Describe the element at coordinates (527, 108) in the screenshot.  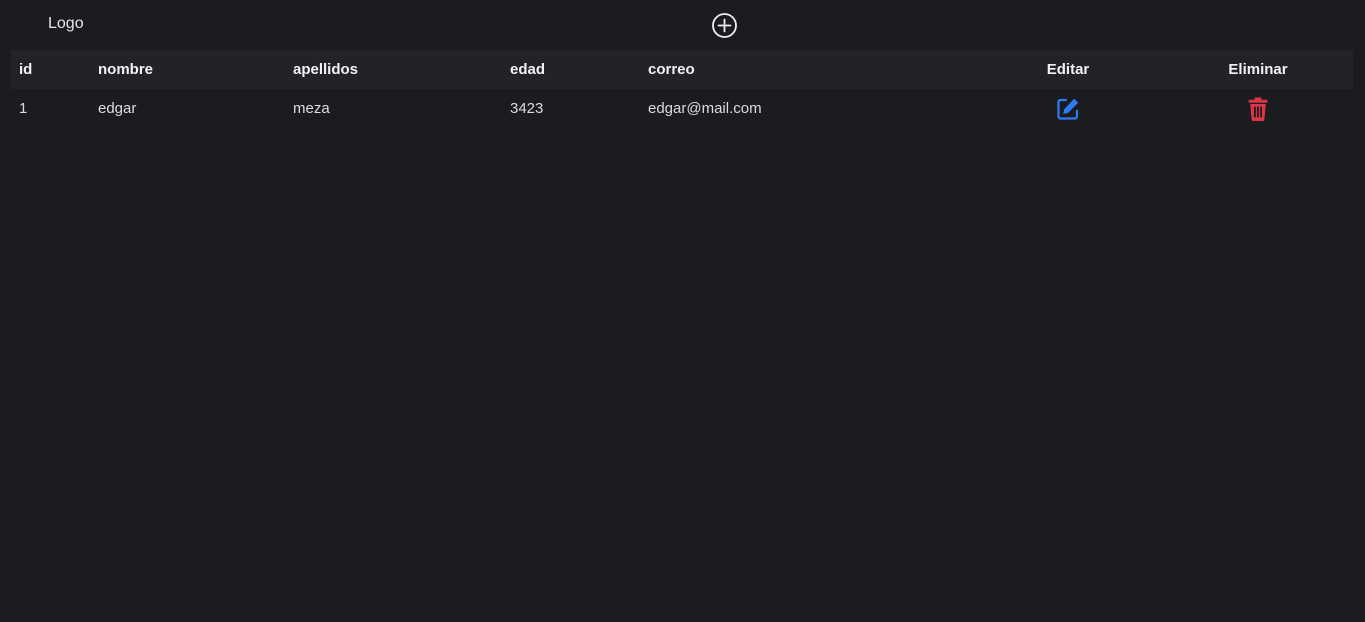
I see `cell-edad: 3423` at that location.